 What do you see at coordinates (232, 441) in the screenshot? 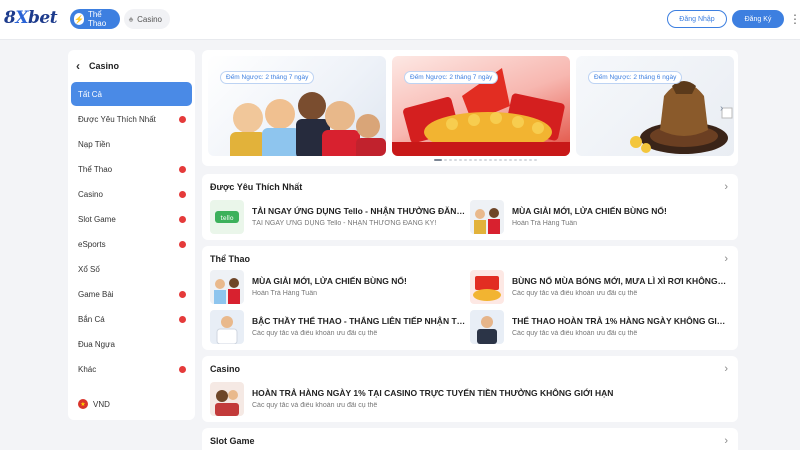
I see `section-title: Slot Game` at bounding box center [232, 441].